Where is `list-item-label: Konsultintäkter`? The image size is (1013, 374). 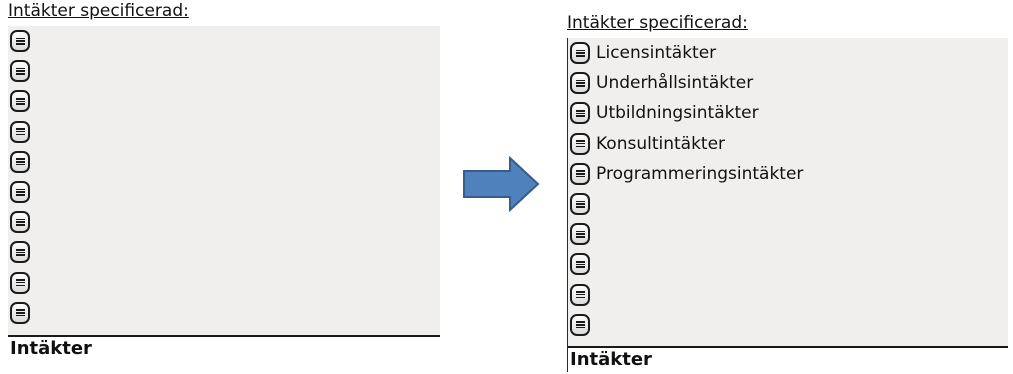 list-item-label: Konsultintäkter is located at coordinates (661, 143).